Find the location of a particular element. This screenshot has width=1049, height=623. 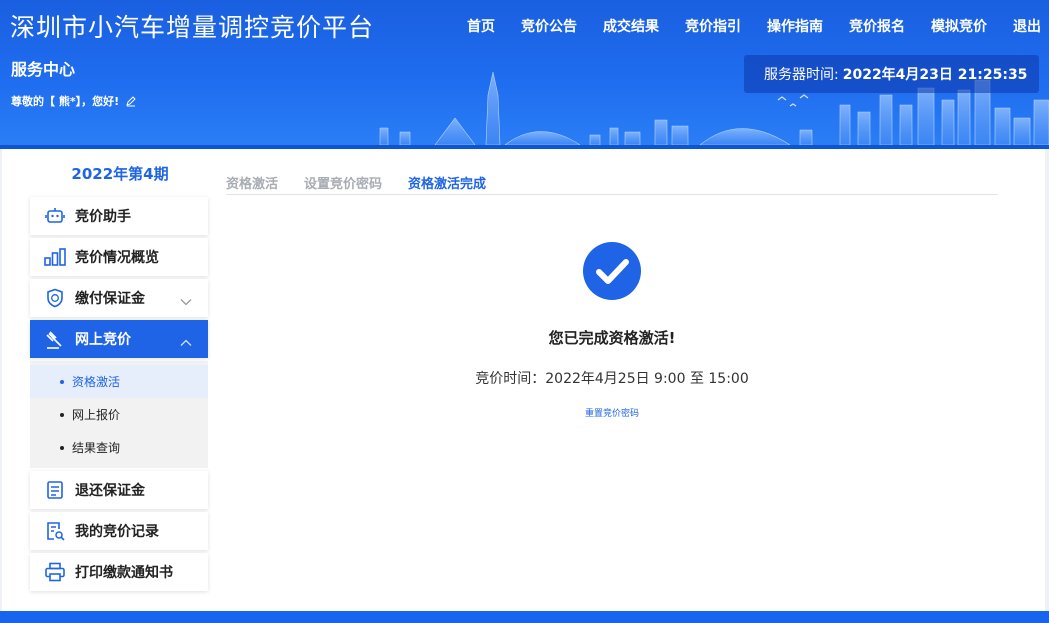

step-set-bid-password: 设置竞价密码 is located at coordinates (343, 184).